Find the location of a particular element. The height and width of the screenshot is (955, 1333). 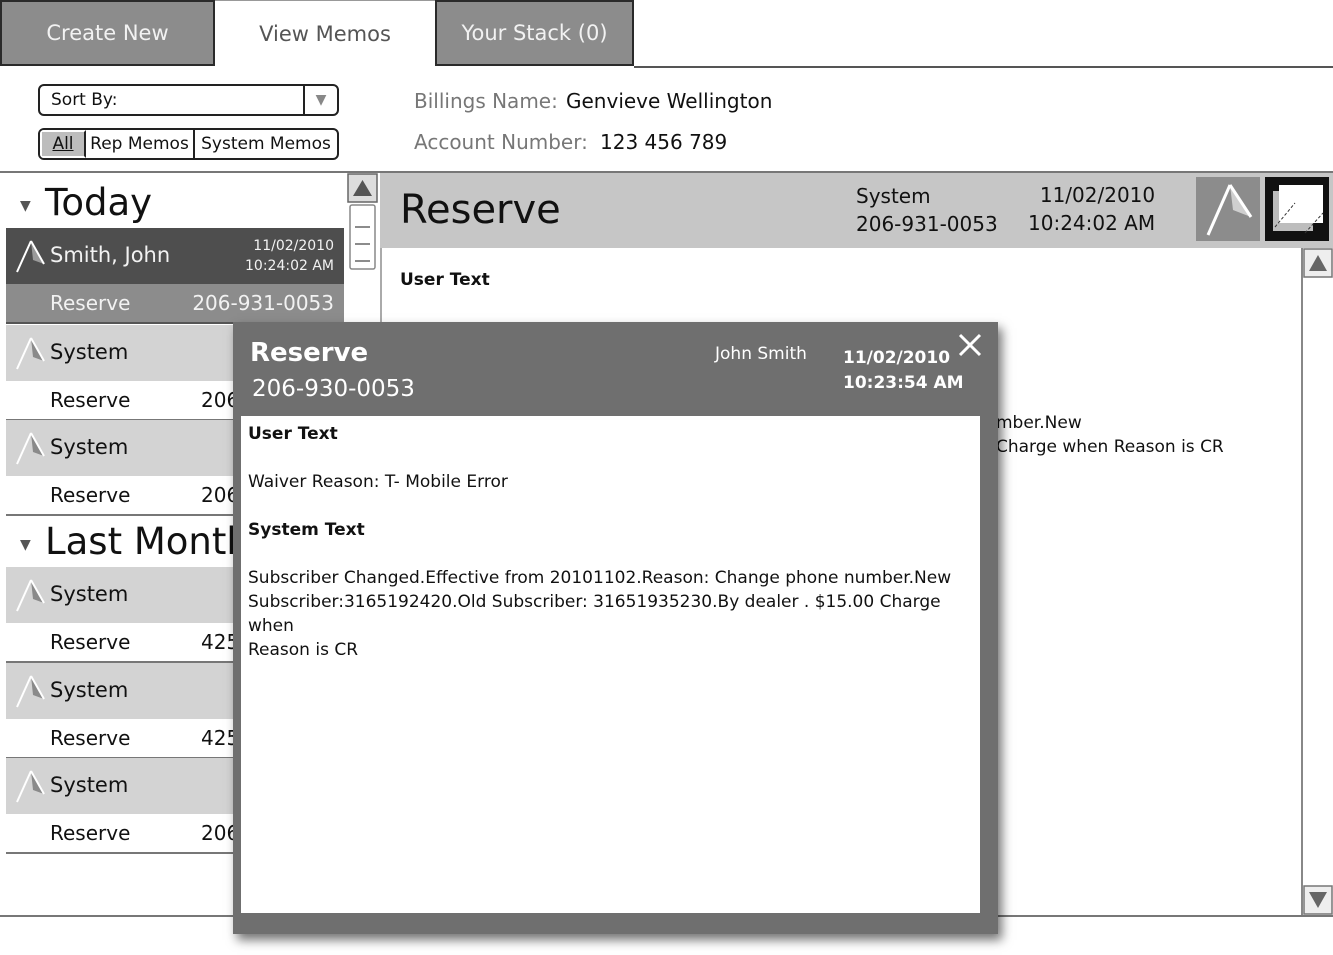

memo-detail-scrollbar is located at coordinates (1317, 582).